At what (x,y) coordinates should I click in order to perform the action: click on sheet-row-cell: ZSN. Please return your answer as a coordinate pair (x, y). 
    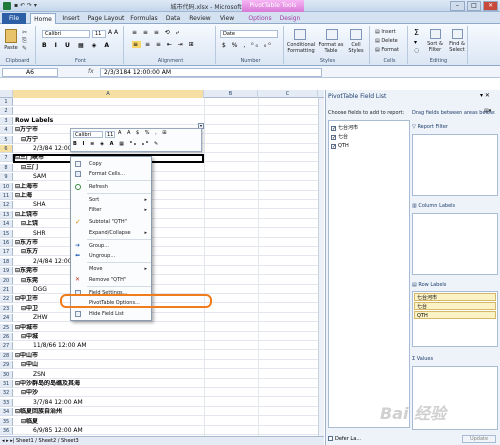
    Looking at the image, I should click on (168, 375).